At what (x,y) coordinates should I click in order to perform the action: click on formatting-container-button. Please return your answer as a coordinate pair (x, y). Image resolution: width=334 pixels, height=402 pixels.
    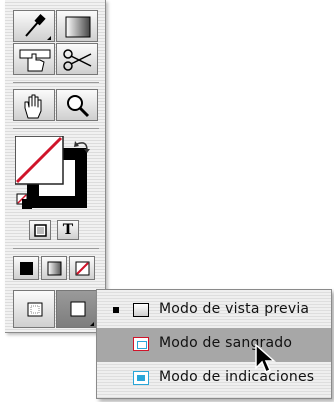
    Looking at the image, I should click on (40, 230).